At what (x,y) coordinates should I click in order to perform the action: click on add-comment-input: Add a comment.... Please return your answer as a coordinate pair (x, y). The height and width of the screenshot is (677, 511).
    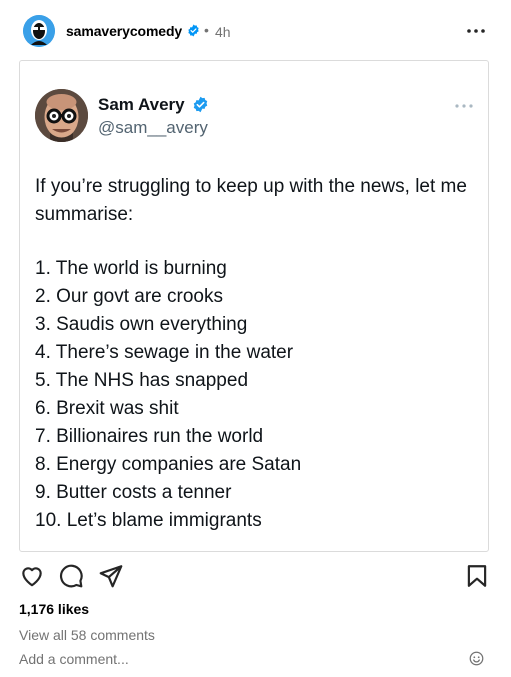
    Looking at the image, I should click on (74, 659).